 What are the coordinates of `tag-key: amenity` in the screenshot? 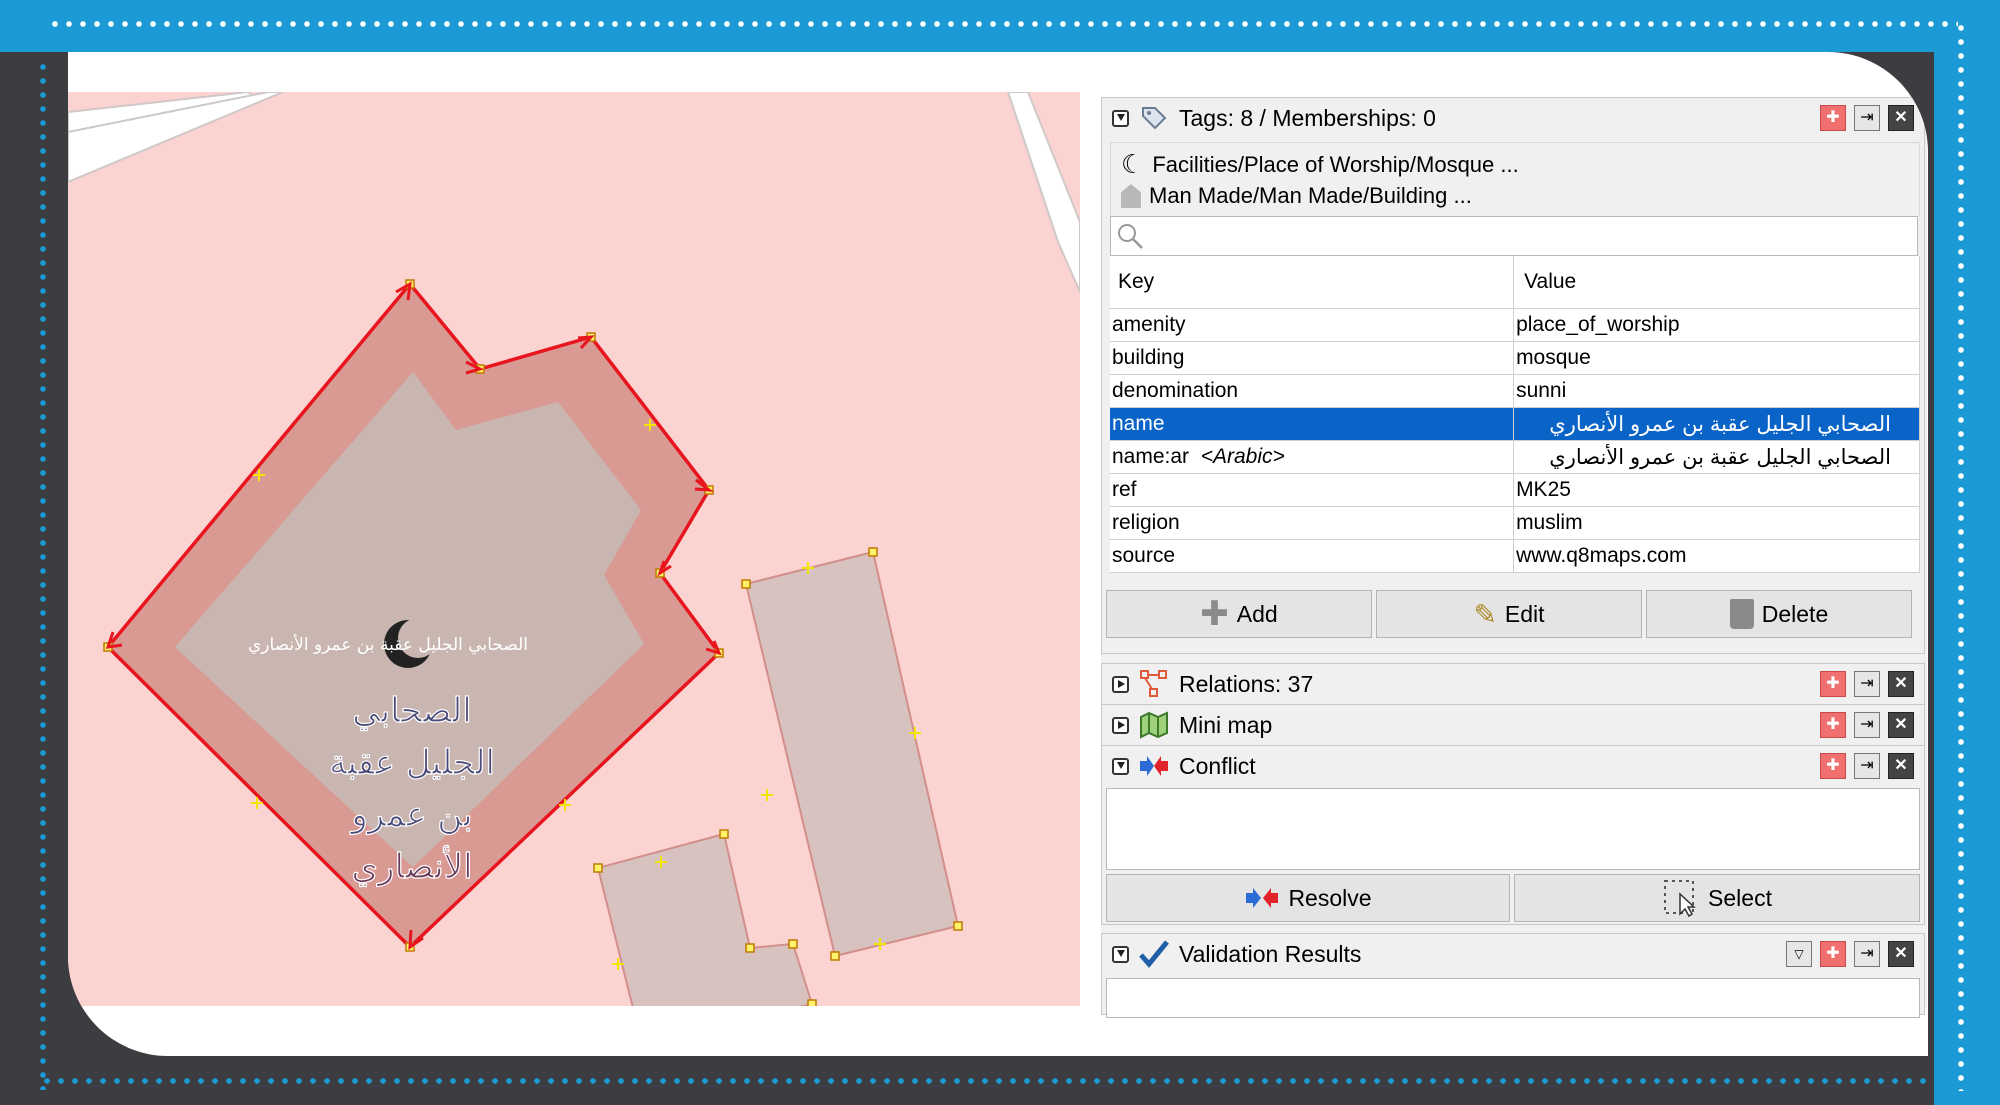 It's located at (1312, 325).